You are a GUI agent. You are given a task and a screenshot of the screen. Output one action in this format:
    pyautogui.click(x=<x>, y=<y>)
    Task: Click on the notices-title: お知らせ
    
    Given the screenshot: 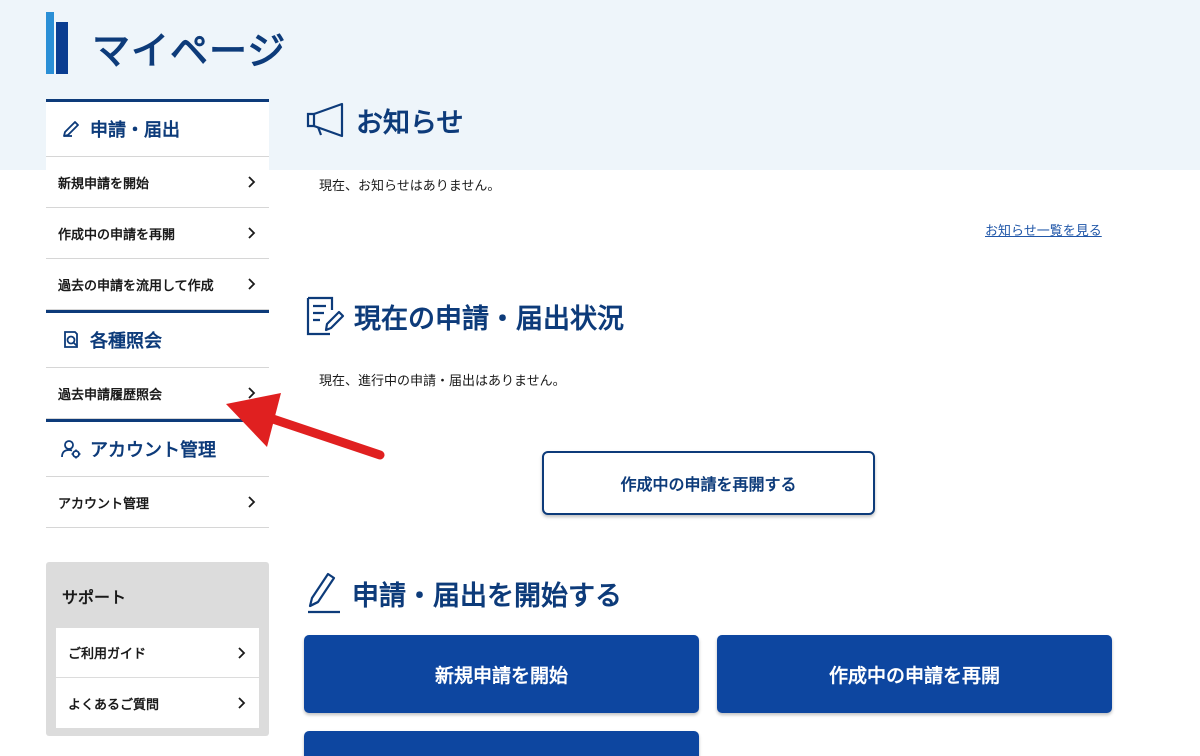 What is the action you would take?
    pyautogui.click(x=383, y=120)
    